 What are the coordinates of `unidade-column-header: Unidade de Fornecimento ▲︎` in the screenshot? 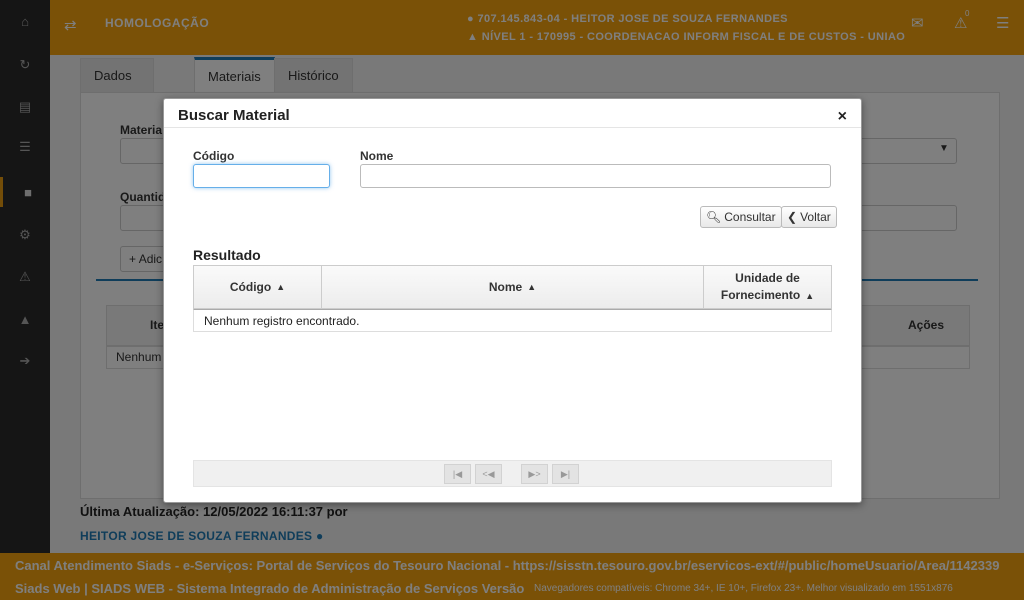 It's located at (767, 287).